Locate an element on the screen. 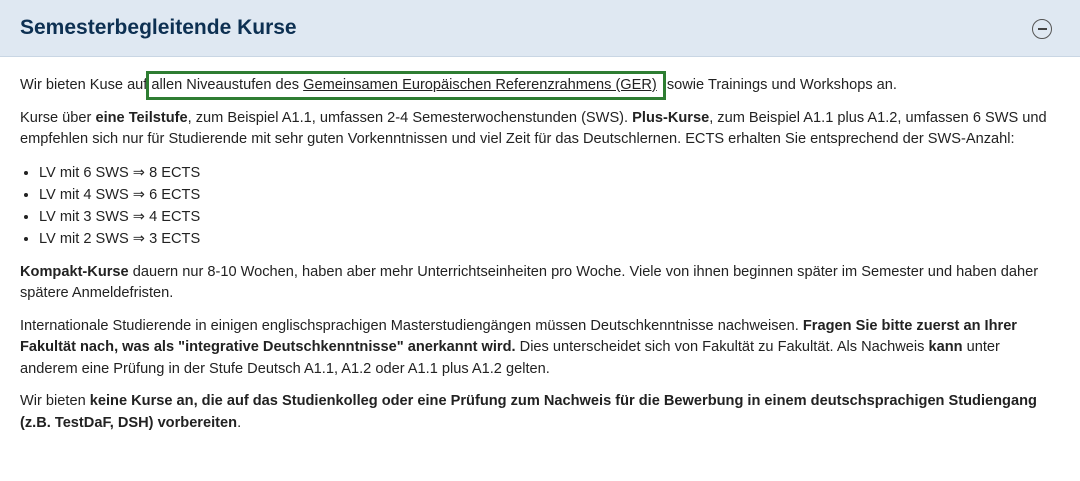  accordion-header: Semesterbegleitende Kurse is located at coordinates (540, 28).